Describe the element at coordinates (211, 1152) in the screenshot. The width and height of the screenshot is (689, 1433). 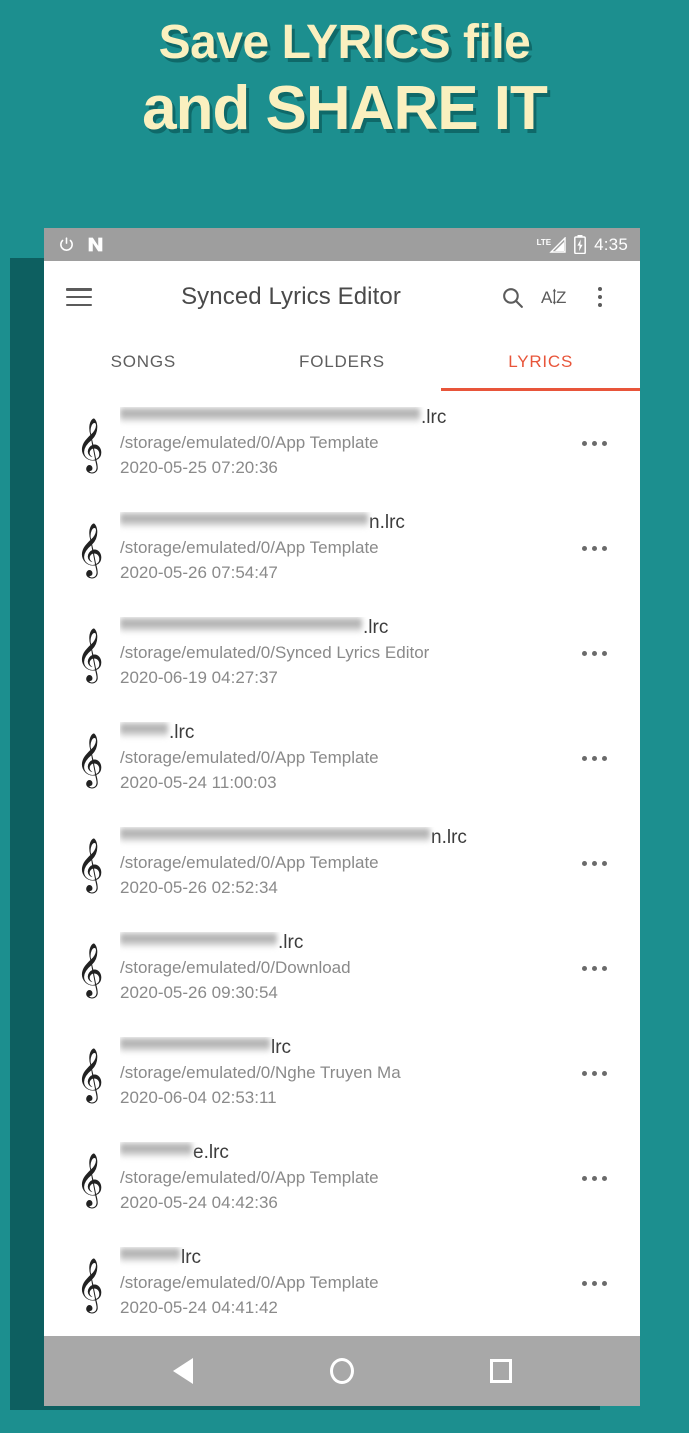
I see `file-extension: e.lrc` at that location.